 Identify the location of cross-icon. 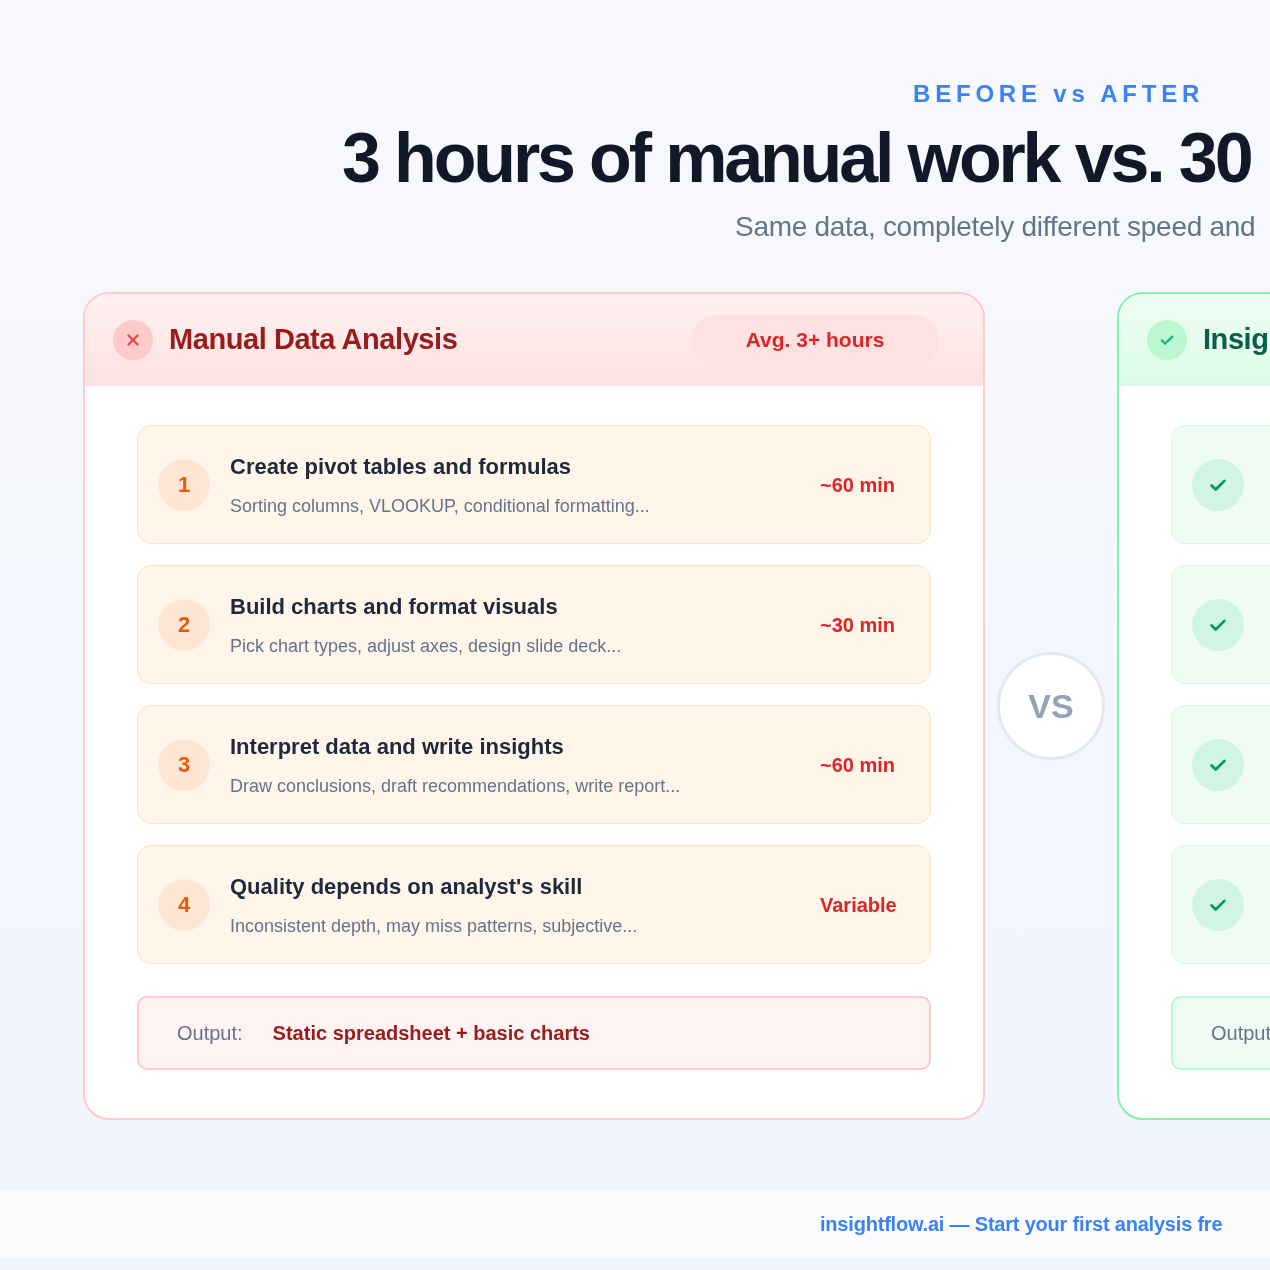
(133, 340).